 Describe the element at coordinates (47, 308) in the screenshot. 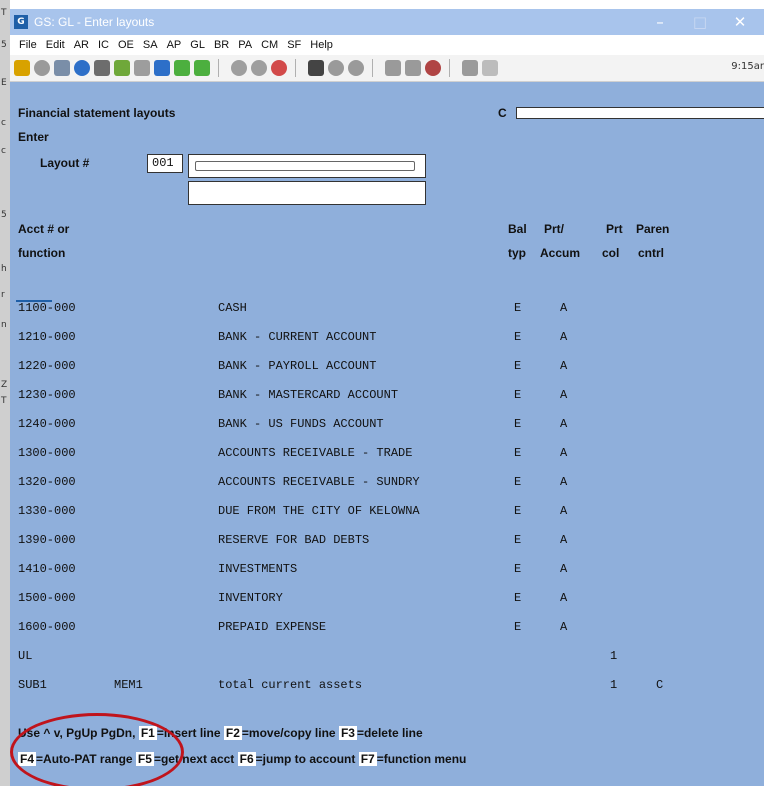

I see `acct-cell: 1100-000` at that location.